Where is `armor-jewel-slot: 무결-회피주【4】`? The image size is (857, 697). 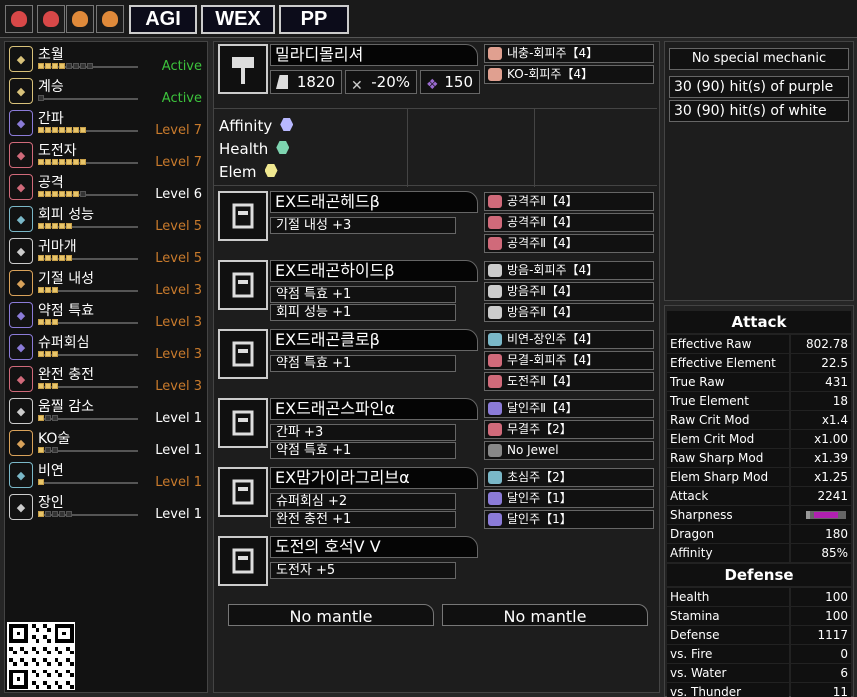
armor-jewel-slot: 무결-회피주【4】 is located at coordinates (569, 360).